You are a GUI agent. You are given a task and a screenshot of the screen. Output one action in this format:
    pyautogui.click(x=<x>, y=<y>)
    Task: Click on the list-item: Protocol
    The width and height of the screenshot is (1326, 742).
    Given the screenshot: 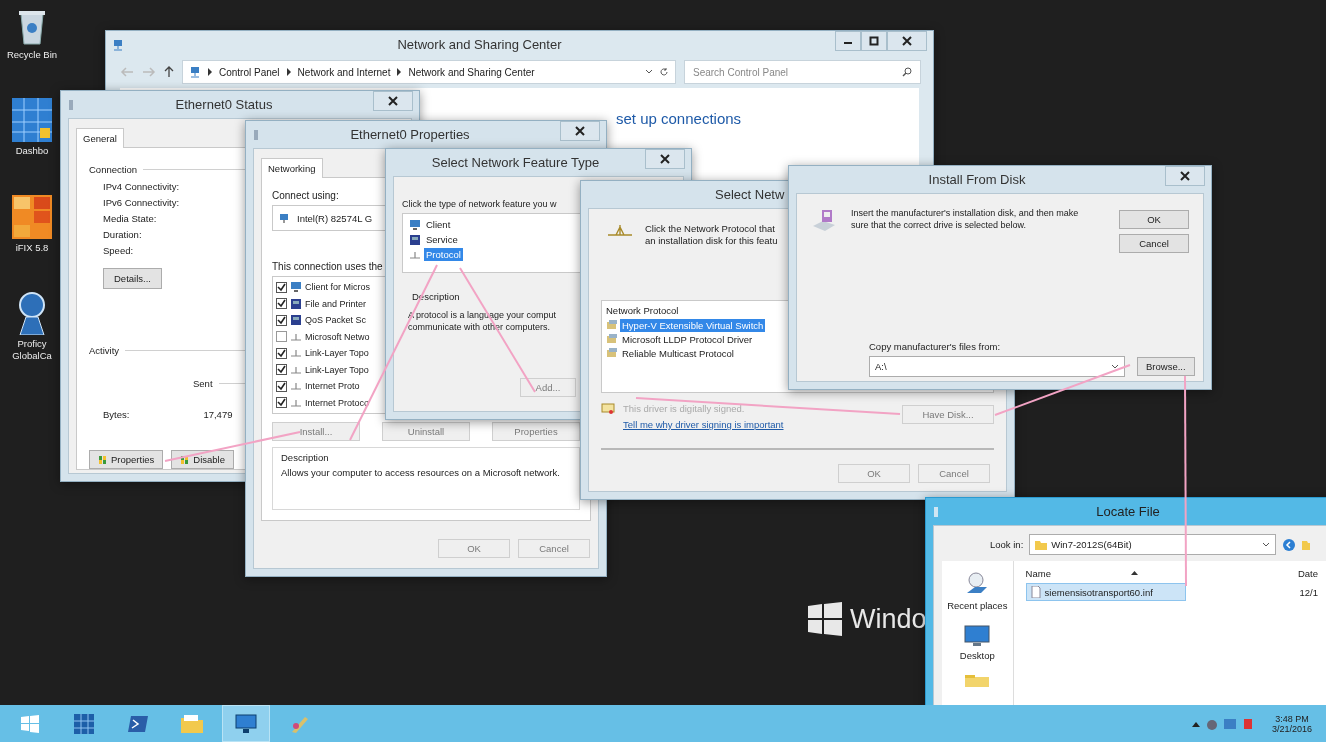 What is the action you would take?
    pyautogui.click(x=443, y=254)
    